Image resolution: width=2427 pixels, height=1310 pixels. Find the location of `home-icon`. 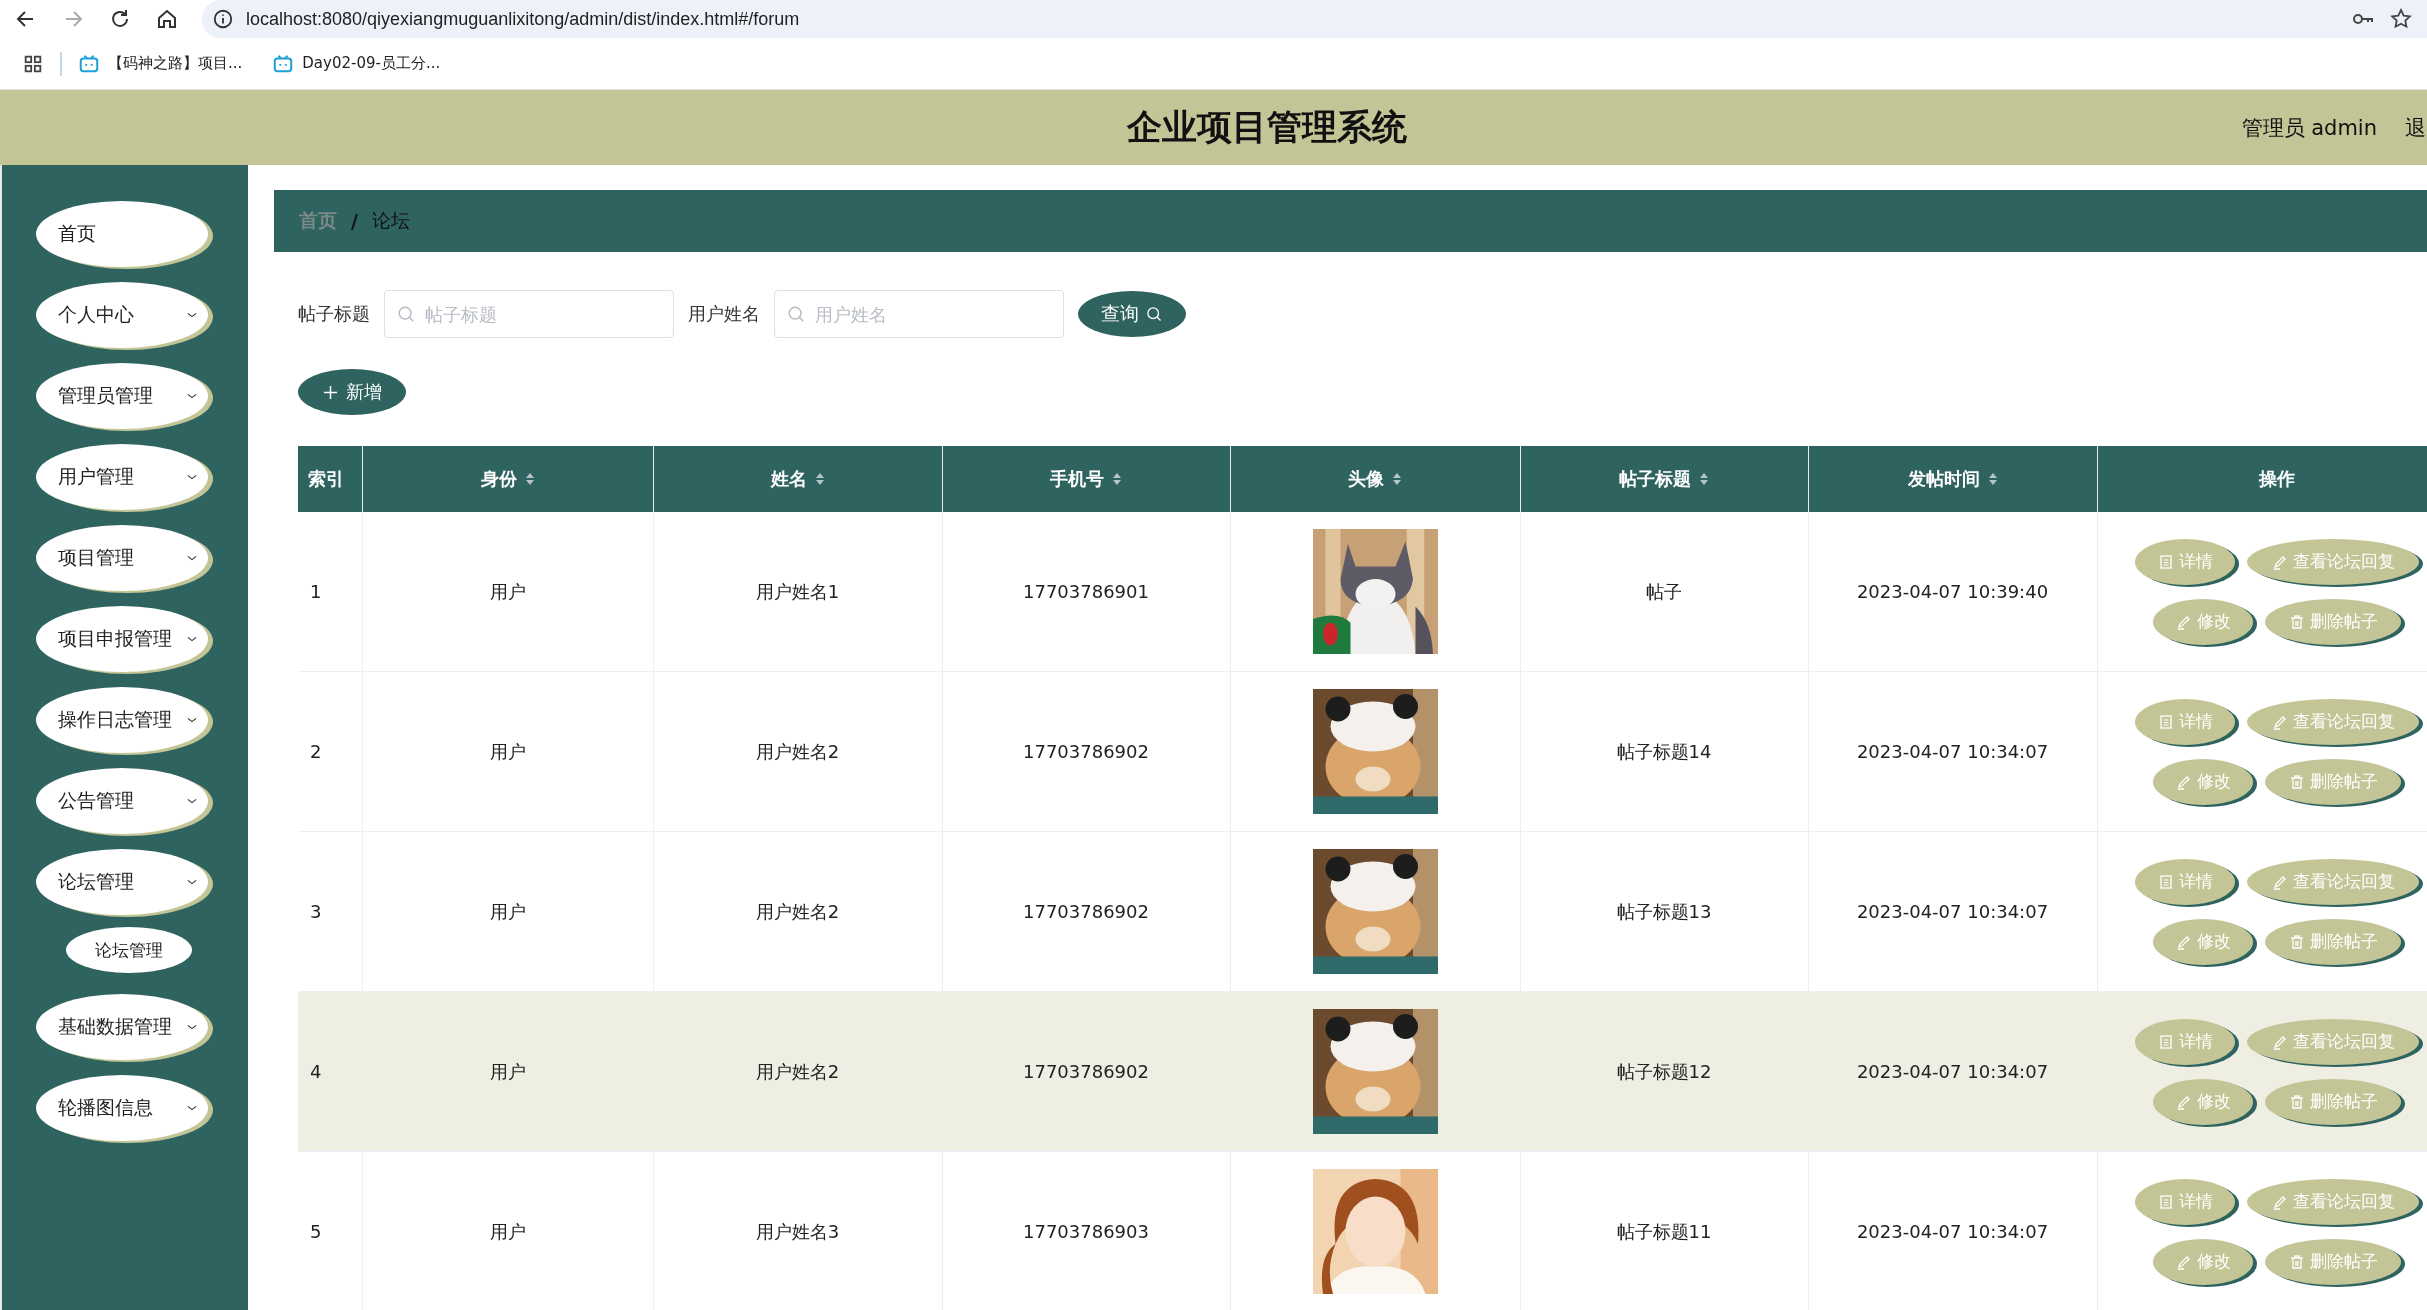

home-icon is located at coordinates (167, 19).